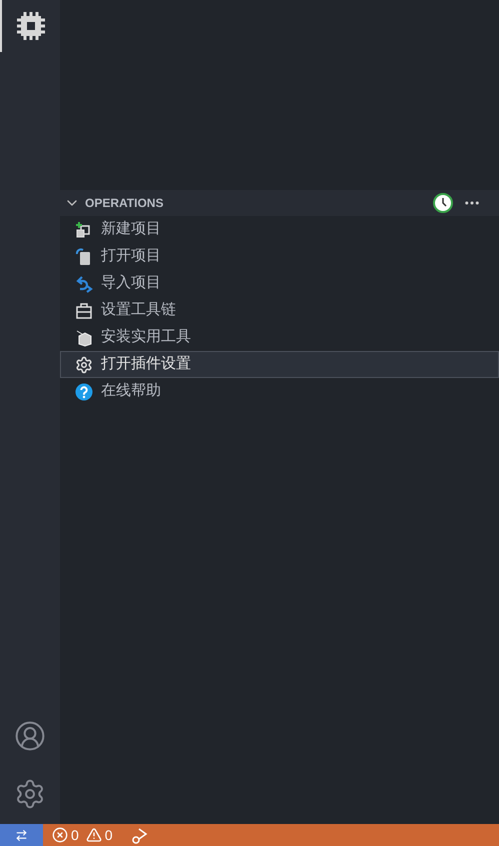 The image size is (499, 846). Describe the element at coordinates (30, 794) in the screenshot. I see `settings-icon` at that location.